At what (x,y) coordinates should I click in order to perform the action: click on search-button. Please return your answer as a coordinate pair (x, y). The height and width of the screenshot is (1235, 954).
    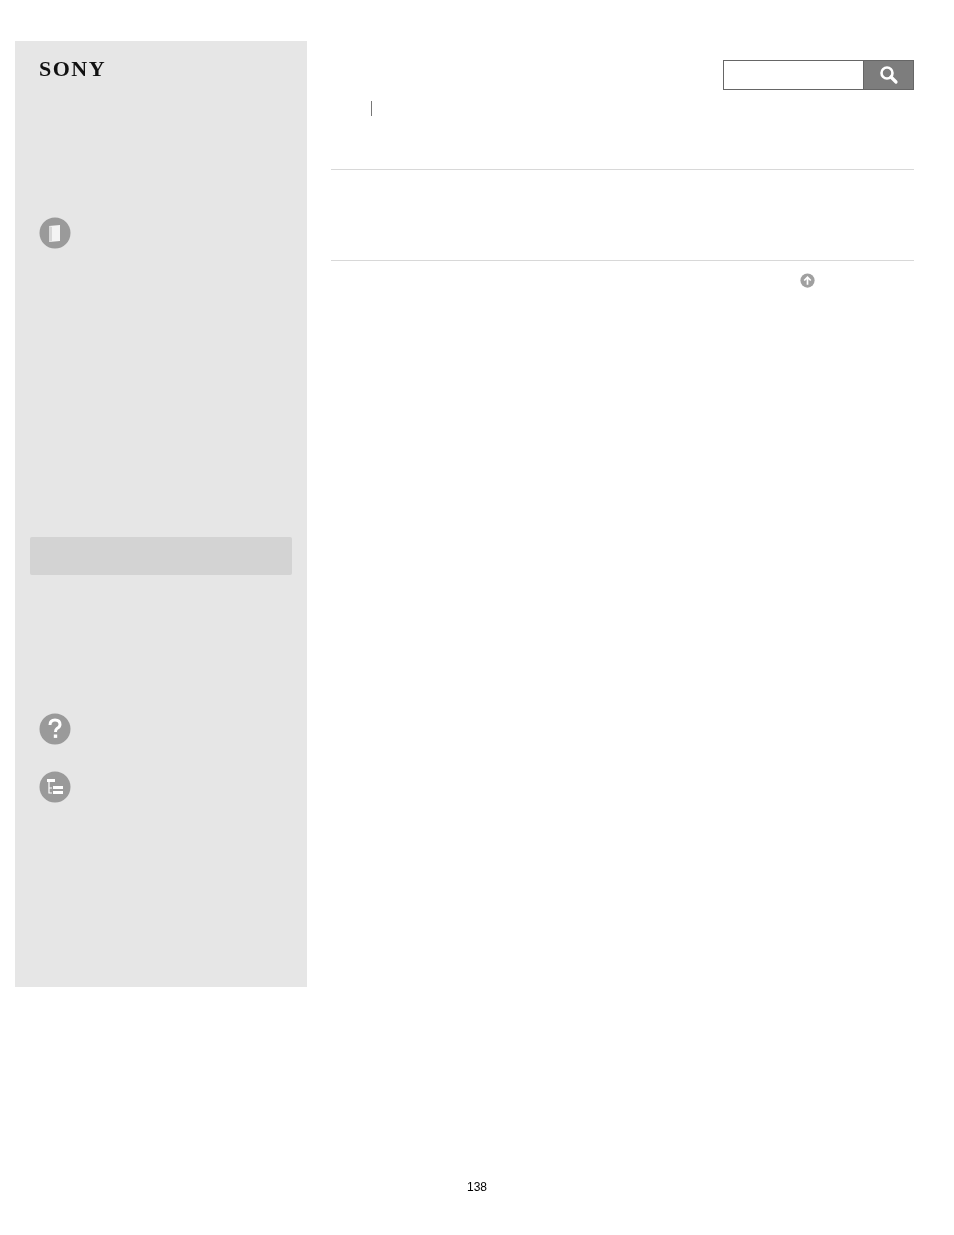
    Looking at the image, I should click on (888, 75).